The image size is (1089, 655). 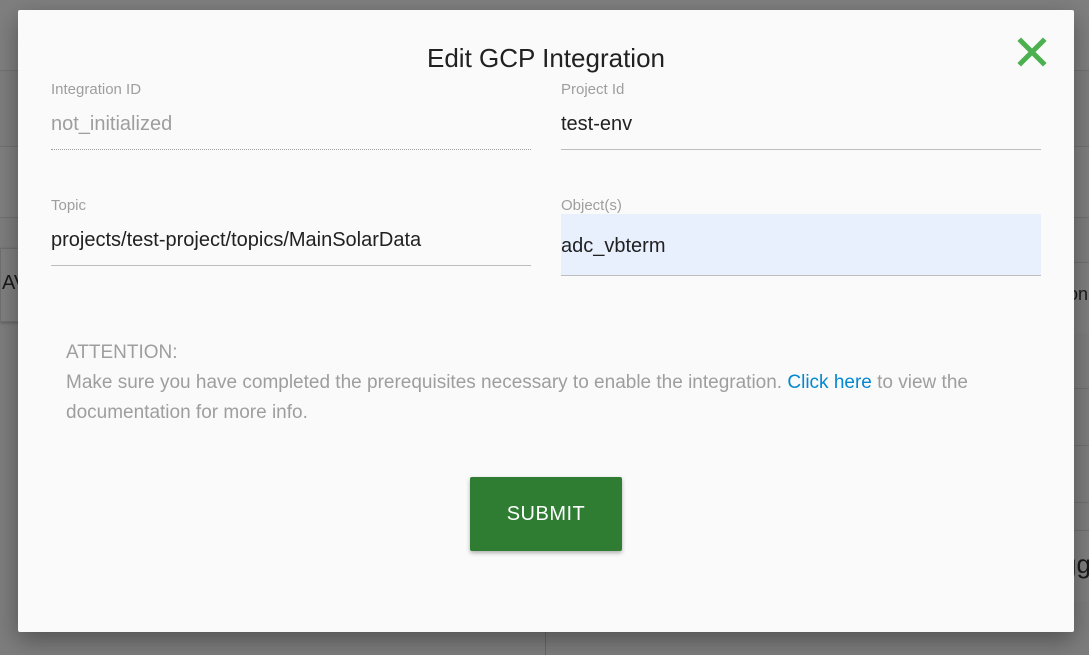 What do you see at coordinates (593, 89) in the screenshot?
I see `project-id-label: Project Id` at bounding box center [593, 89].